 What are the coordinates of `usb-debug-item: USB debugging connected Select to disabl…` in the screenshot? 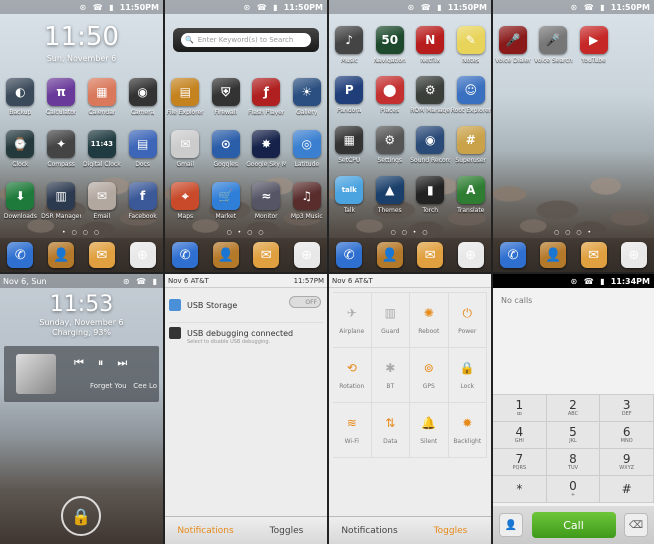 It's located at (246, 333).